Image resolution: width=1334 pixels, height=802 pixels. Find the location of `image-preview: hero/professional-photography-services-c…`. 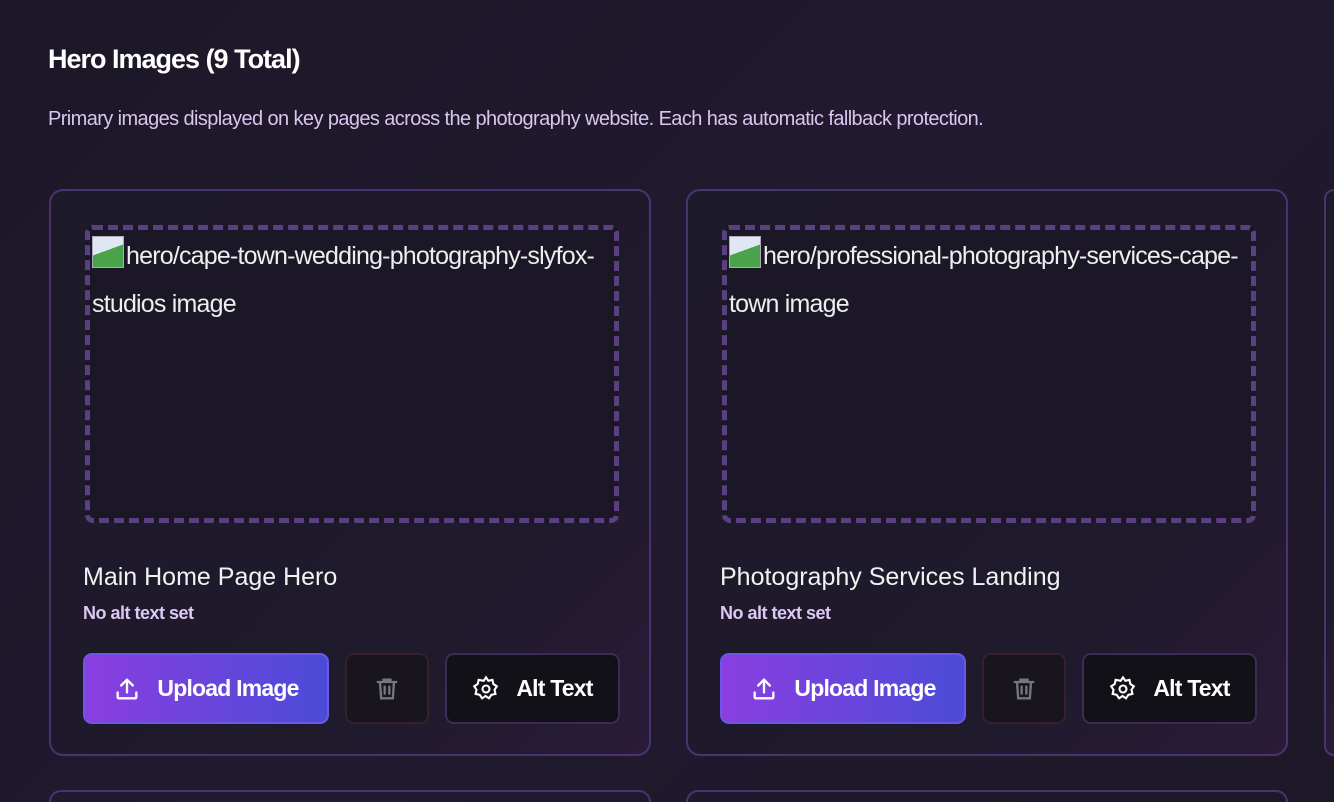

image-preview: hero/professional-photography-services-c… is located at coordinates (989, 374).